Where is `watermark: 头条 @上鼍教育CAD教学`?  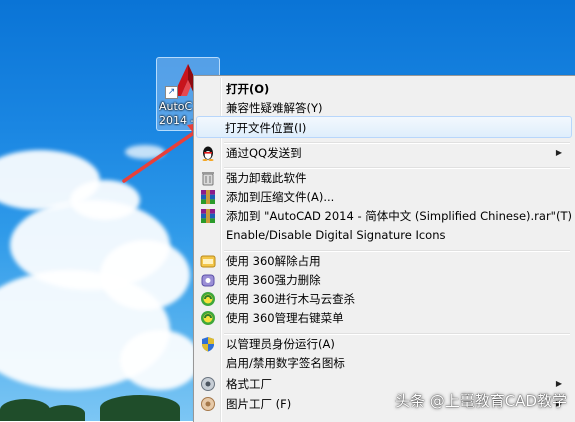 watermark: 头条 @上鼍教育CAD教学 is located at coordinates (480, 401).